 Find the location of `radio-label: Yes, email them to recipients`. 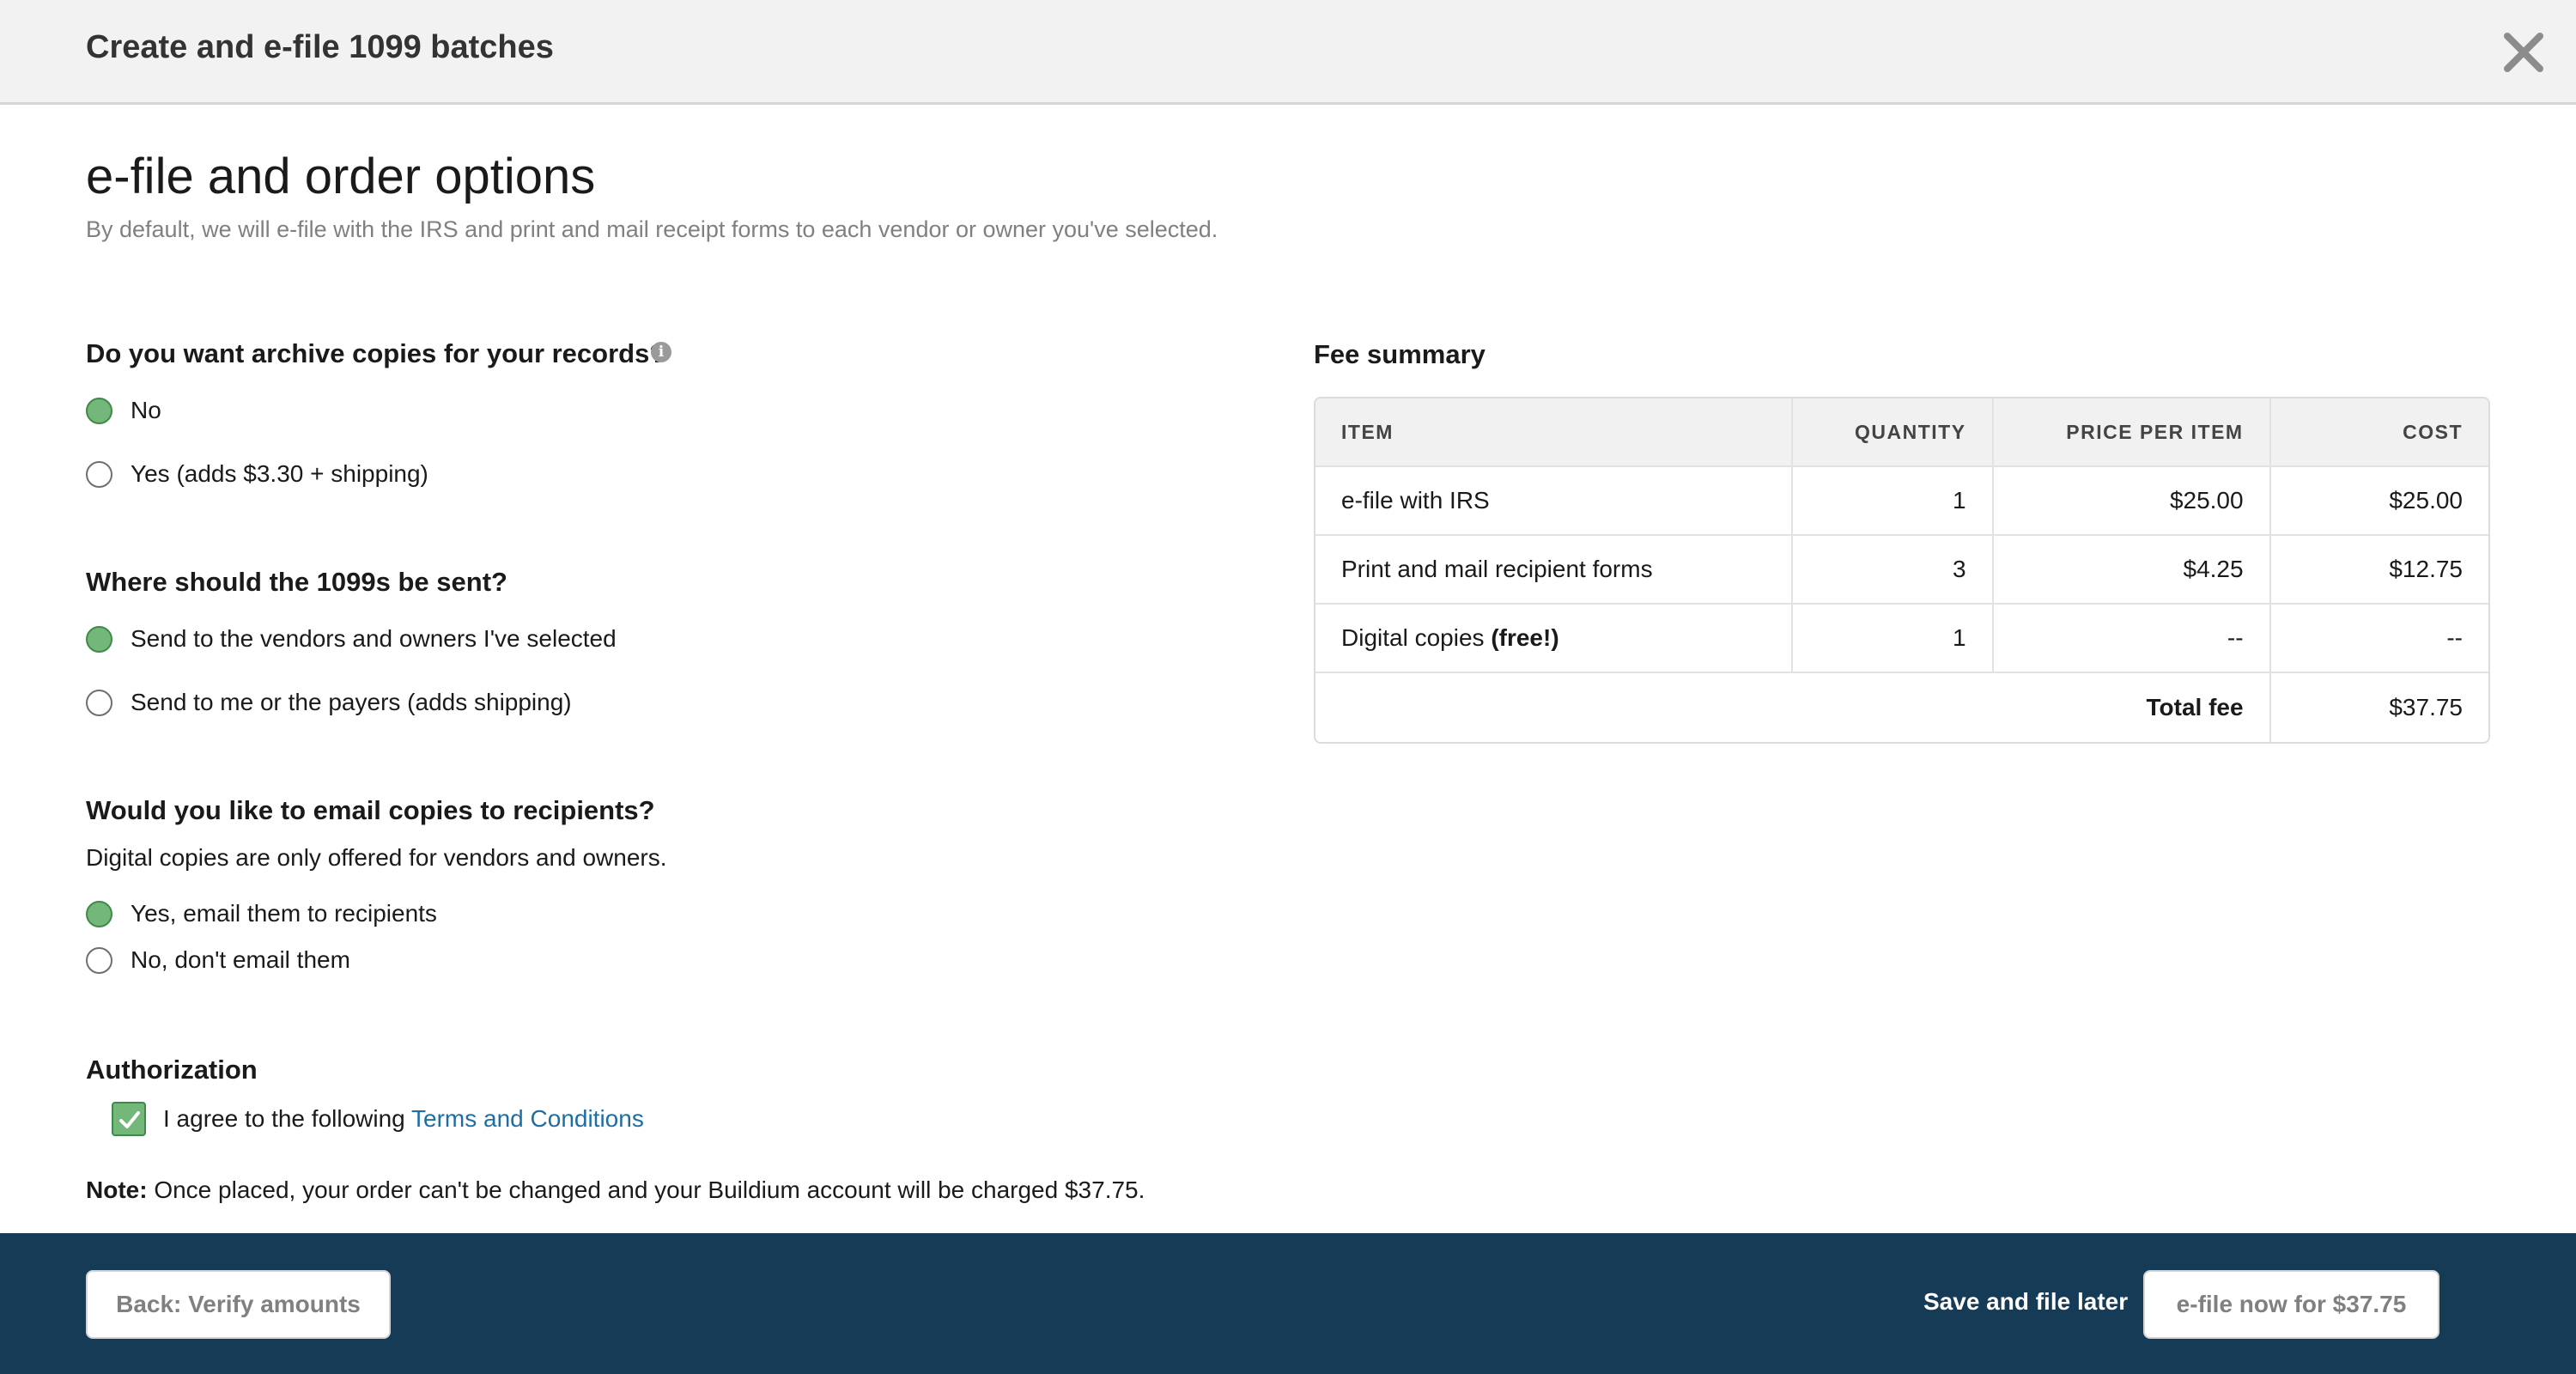

radio-label: Yes, email them to recipients is located at coordinates (284, 913).